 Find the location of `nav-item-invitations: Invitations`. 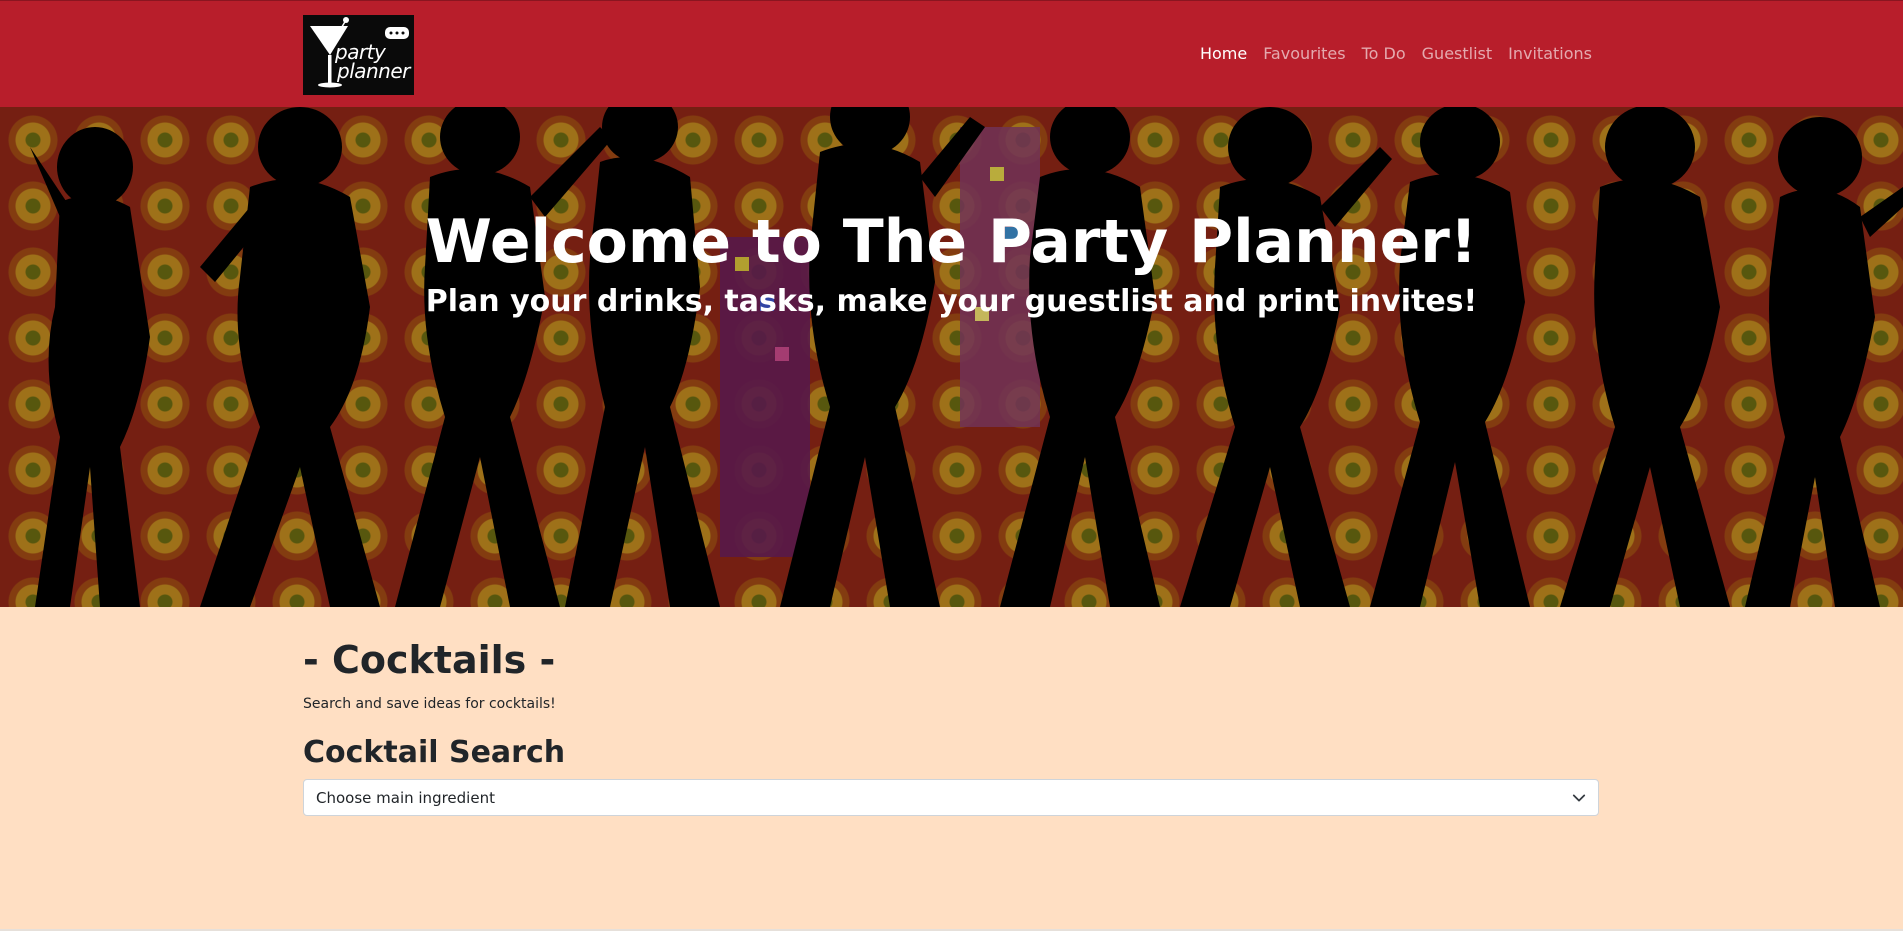

nav-item-invitations: Invitations is located at coordinates (1550, 53).